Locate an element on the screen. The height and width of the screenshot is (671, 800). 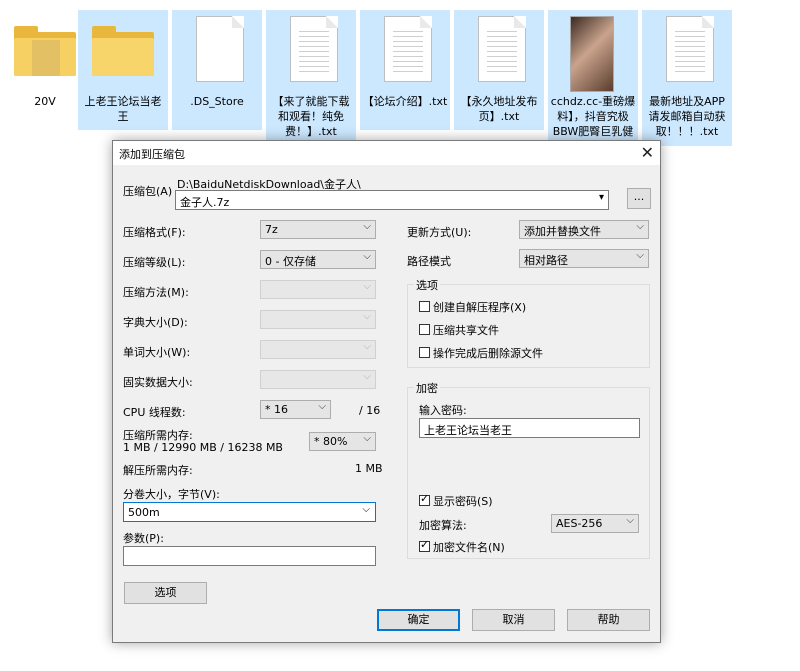
file-label: .DS_Store is located at coordinates (217, 101).